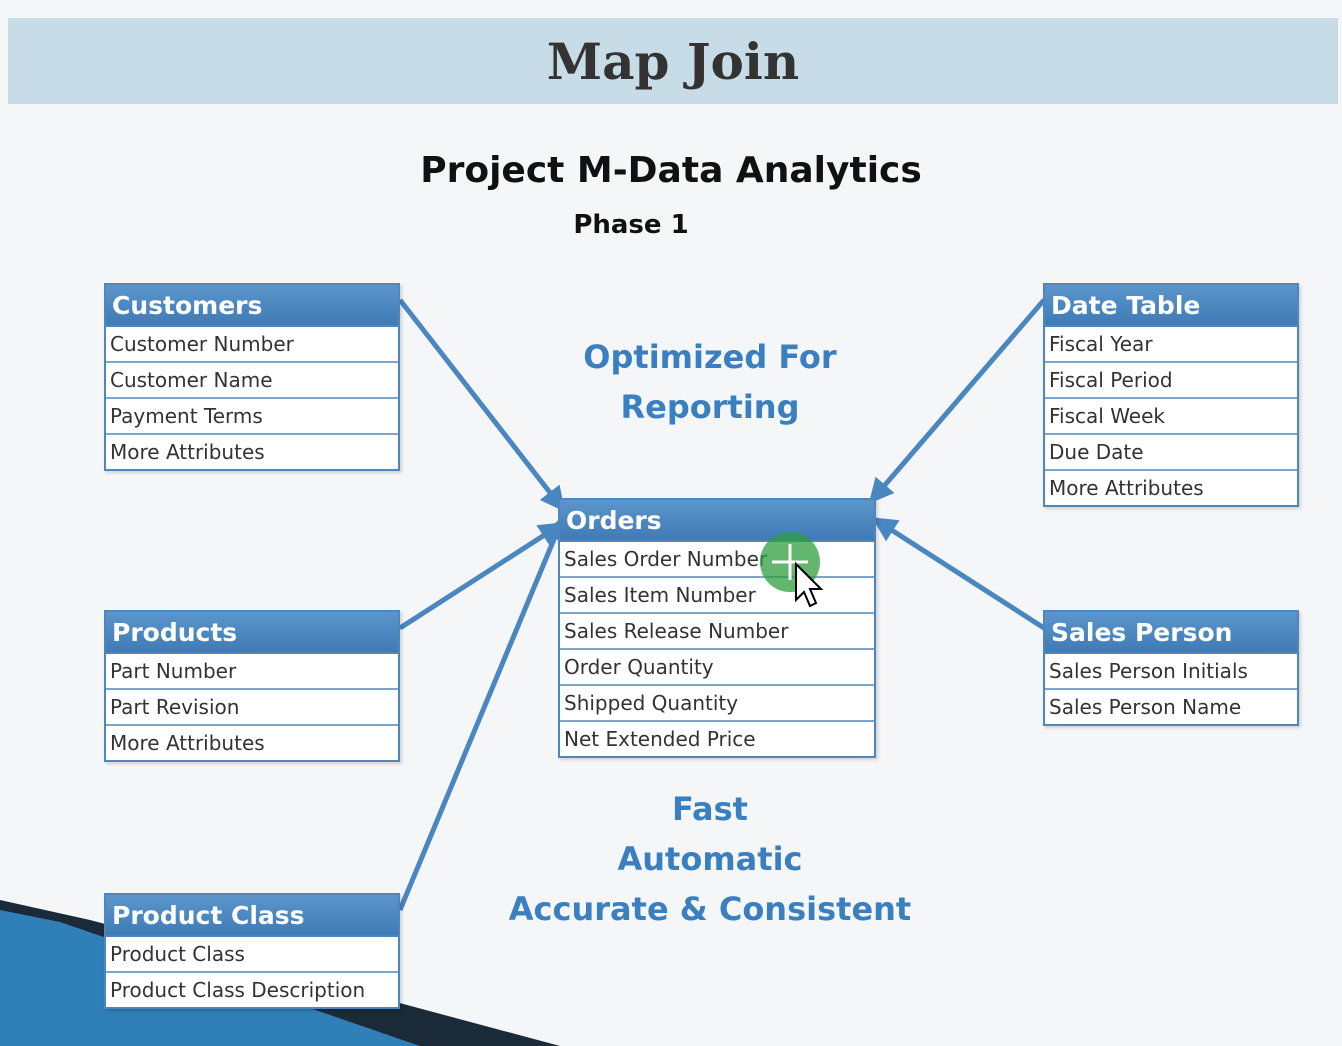 The width and height of the screenshot is (1342, 1046). I want to click on sales-person-row: Sales Person Initials, so click(1171, 672).